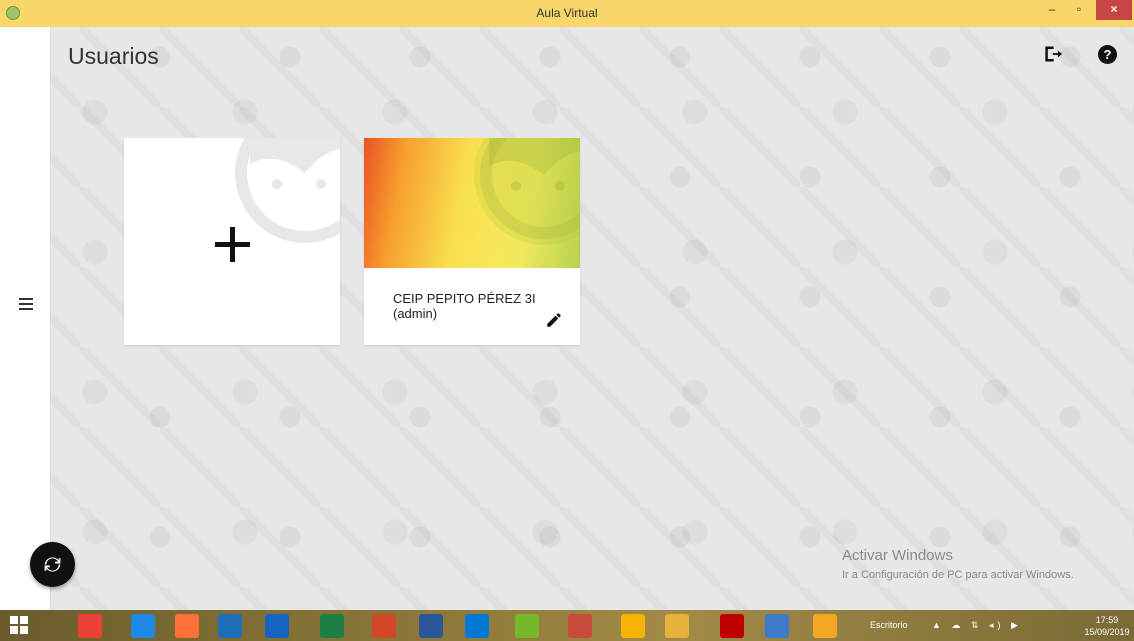 This screenshot has width=1134, height=641. Describe the element at coordinates (1107, 626) in the screenshot. I see `clock: 17:59 15/09/2019` at that location.